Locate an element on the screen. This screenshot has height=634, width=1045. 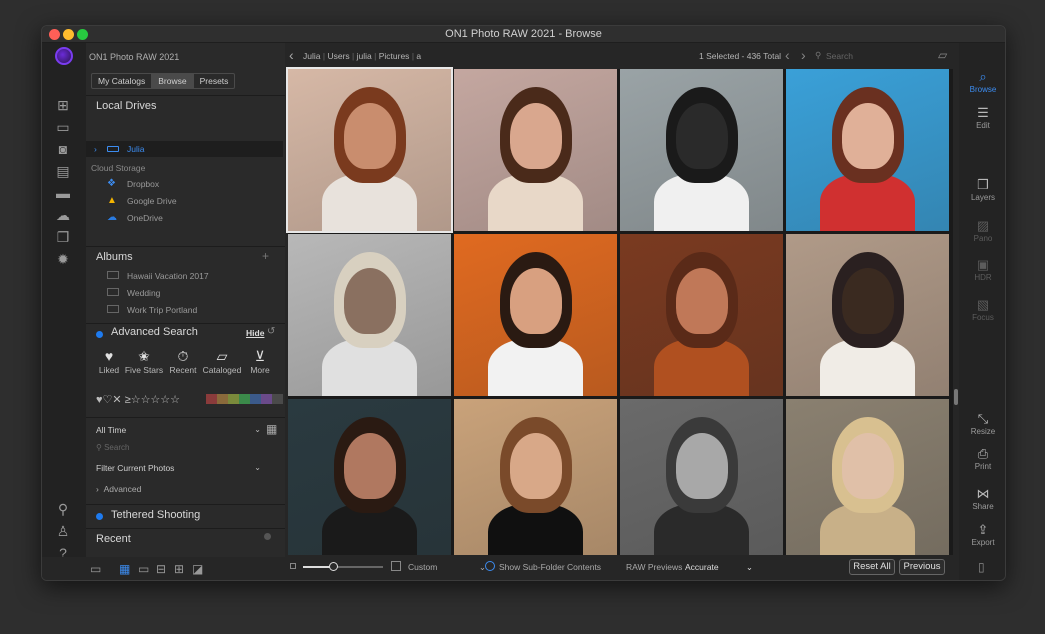
raw-previews-dropdown: Accurate ⌄ is located at coordinates (719, 567).